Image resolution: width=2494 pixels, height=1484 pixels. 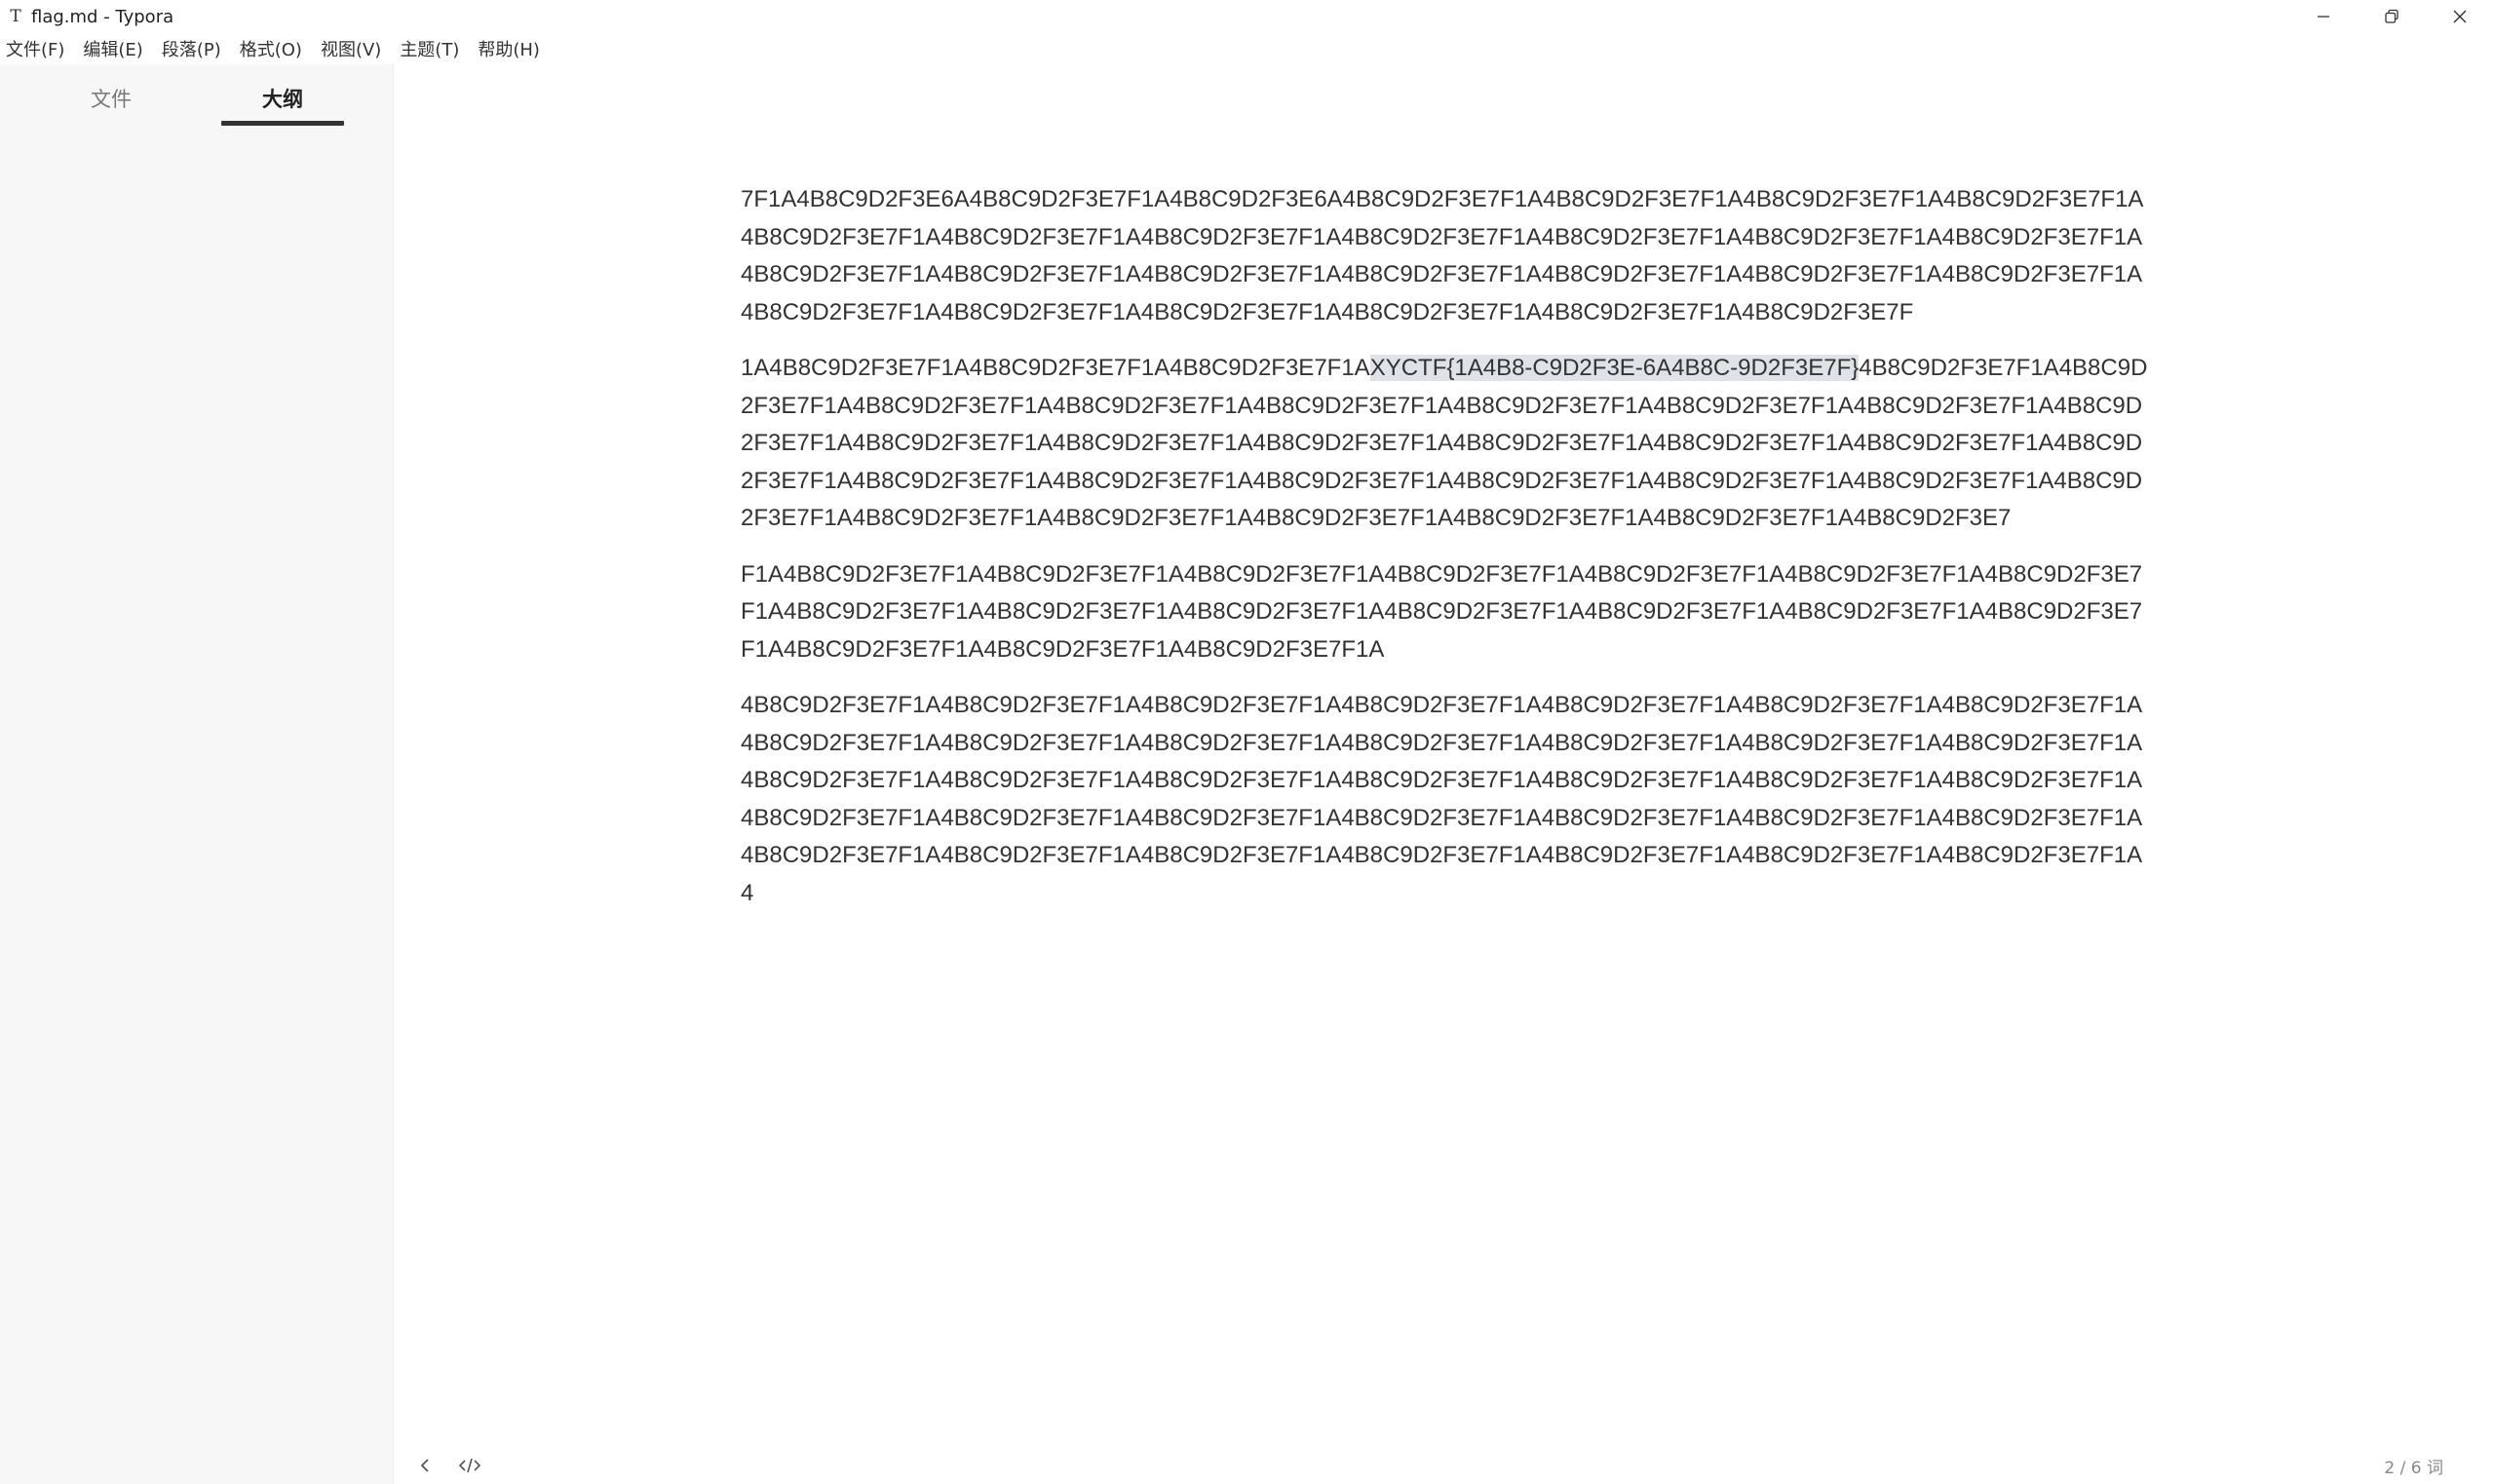 I want to click on tab-outline: 大纲, so click(x=282, y=103).